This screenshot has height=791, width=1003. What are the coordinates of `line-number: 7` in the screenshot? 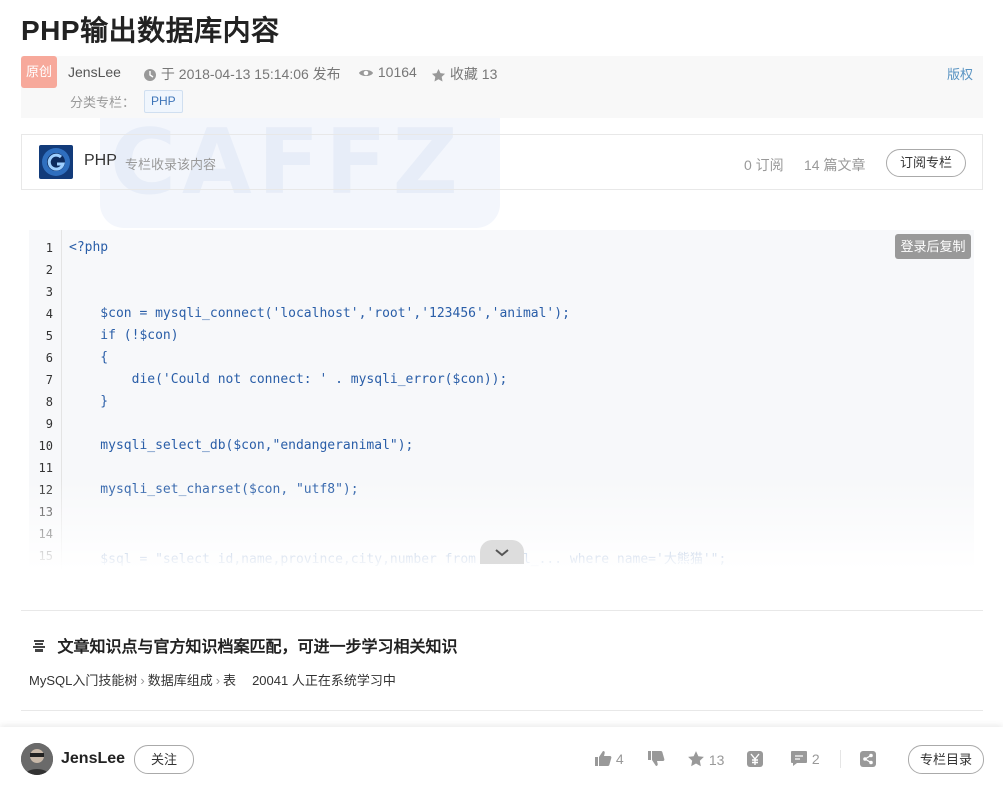 It's located at (49, 380).